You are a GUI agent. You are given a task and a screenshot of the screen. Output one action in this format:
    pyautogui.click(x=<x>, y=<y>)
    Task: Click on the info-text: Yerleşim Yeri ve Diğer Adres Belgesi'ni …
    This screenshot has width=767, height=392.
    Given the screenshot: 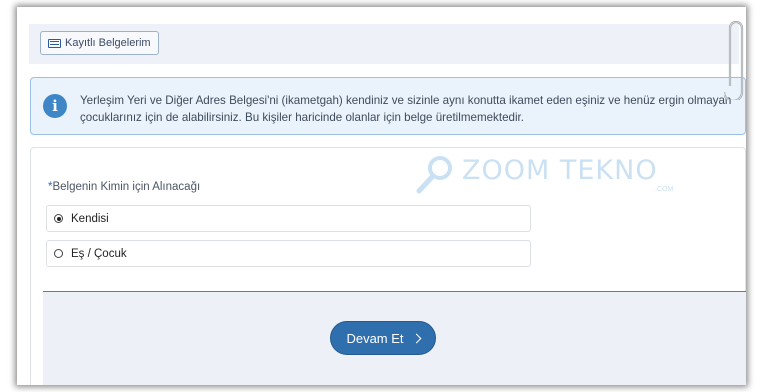 What is the action you would take?
    pyautogui.click(x=406, y=109)
    